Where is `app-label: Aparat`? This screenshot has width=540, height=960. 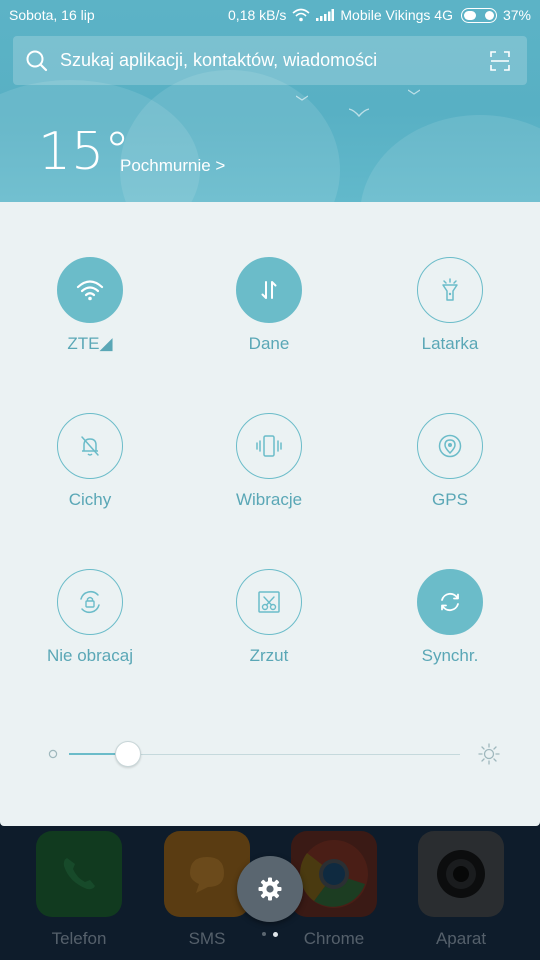
app-label: Aparat is located at coordinates (461, 938).